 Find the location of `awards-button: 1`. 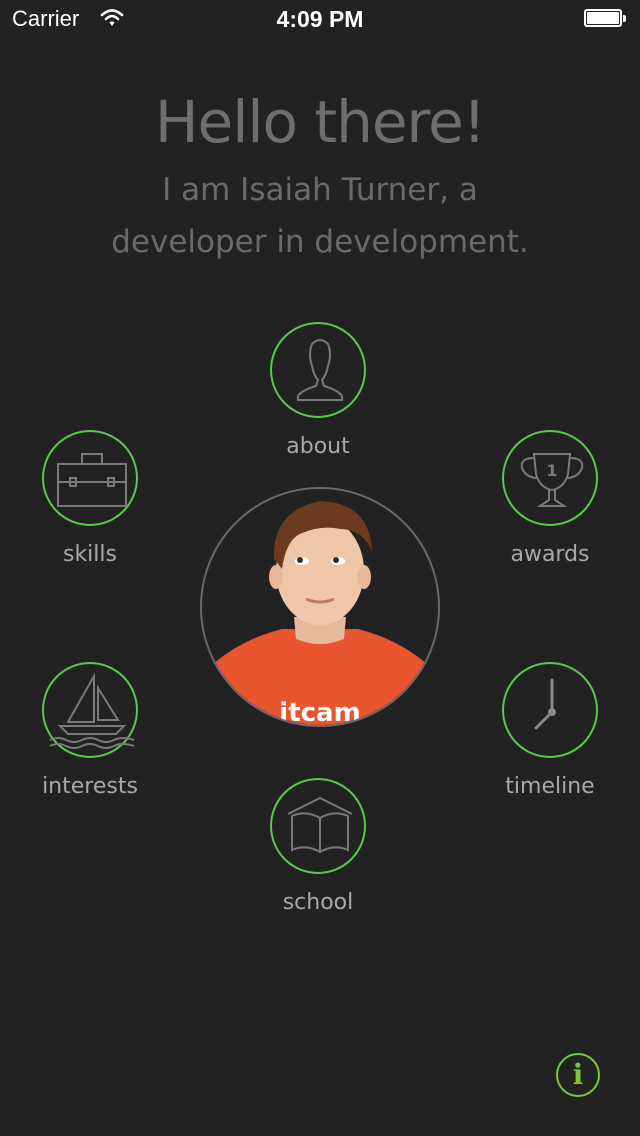

awards-button: 1 is located at coordinates (550, 478).